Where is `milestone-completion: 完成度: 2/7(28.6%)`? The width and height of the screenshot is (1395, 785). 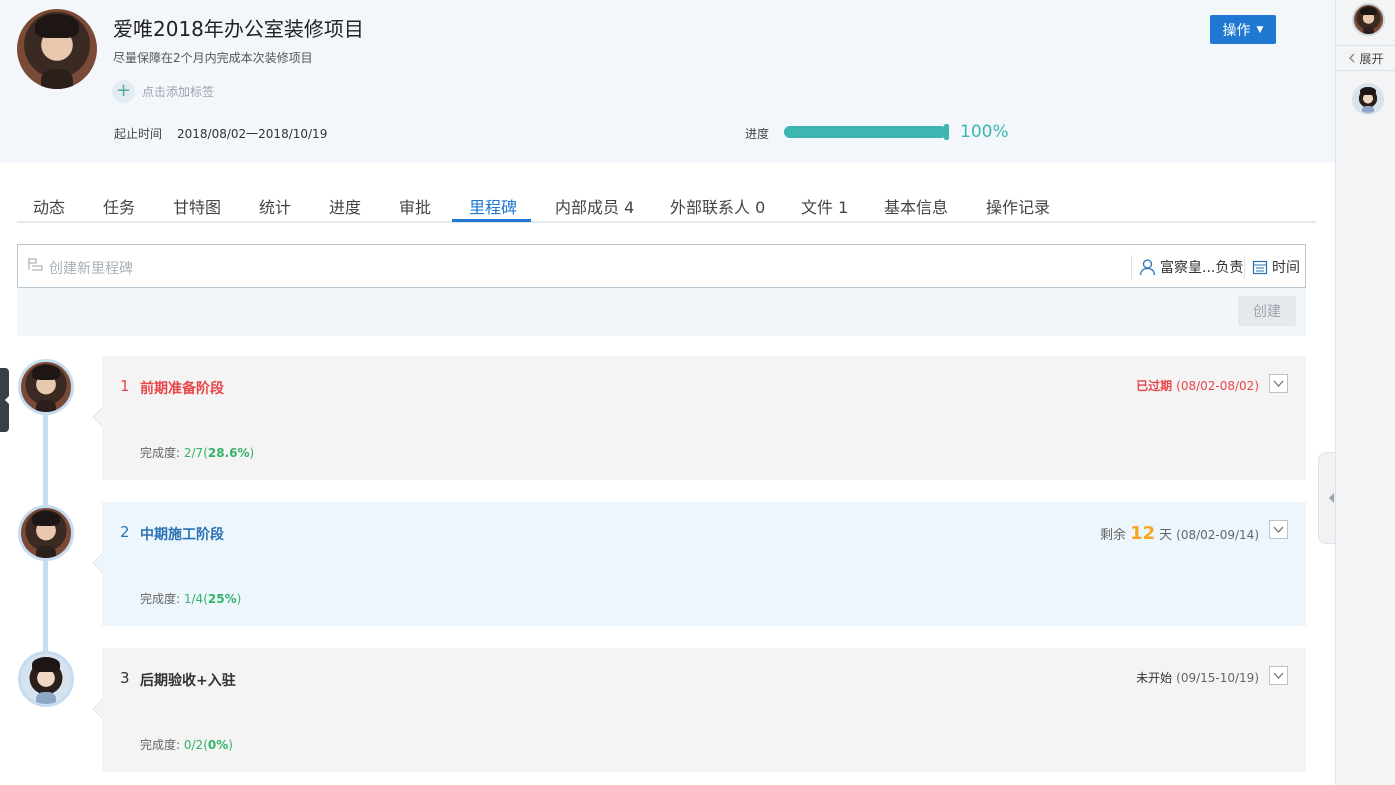 milestone-completion: 完成度: 2/7(28.6%) is located at coordinates (197, 453).